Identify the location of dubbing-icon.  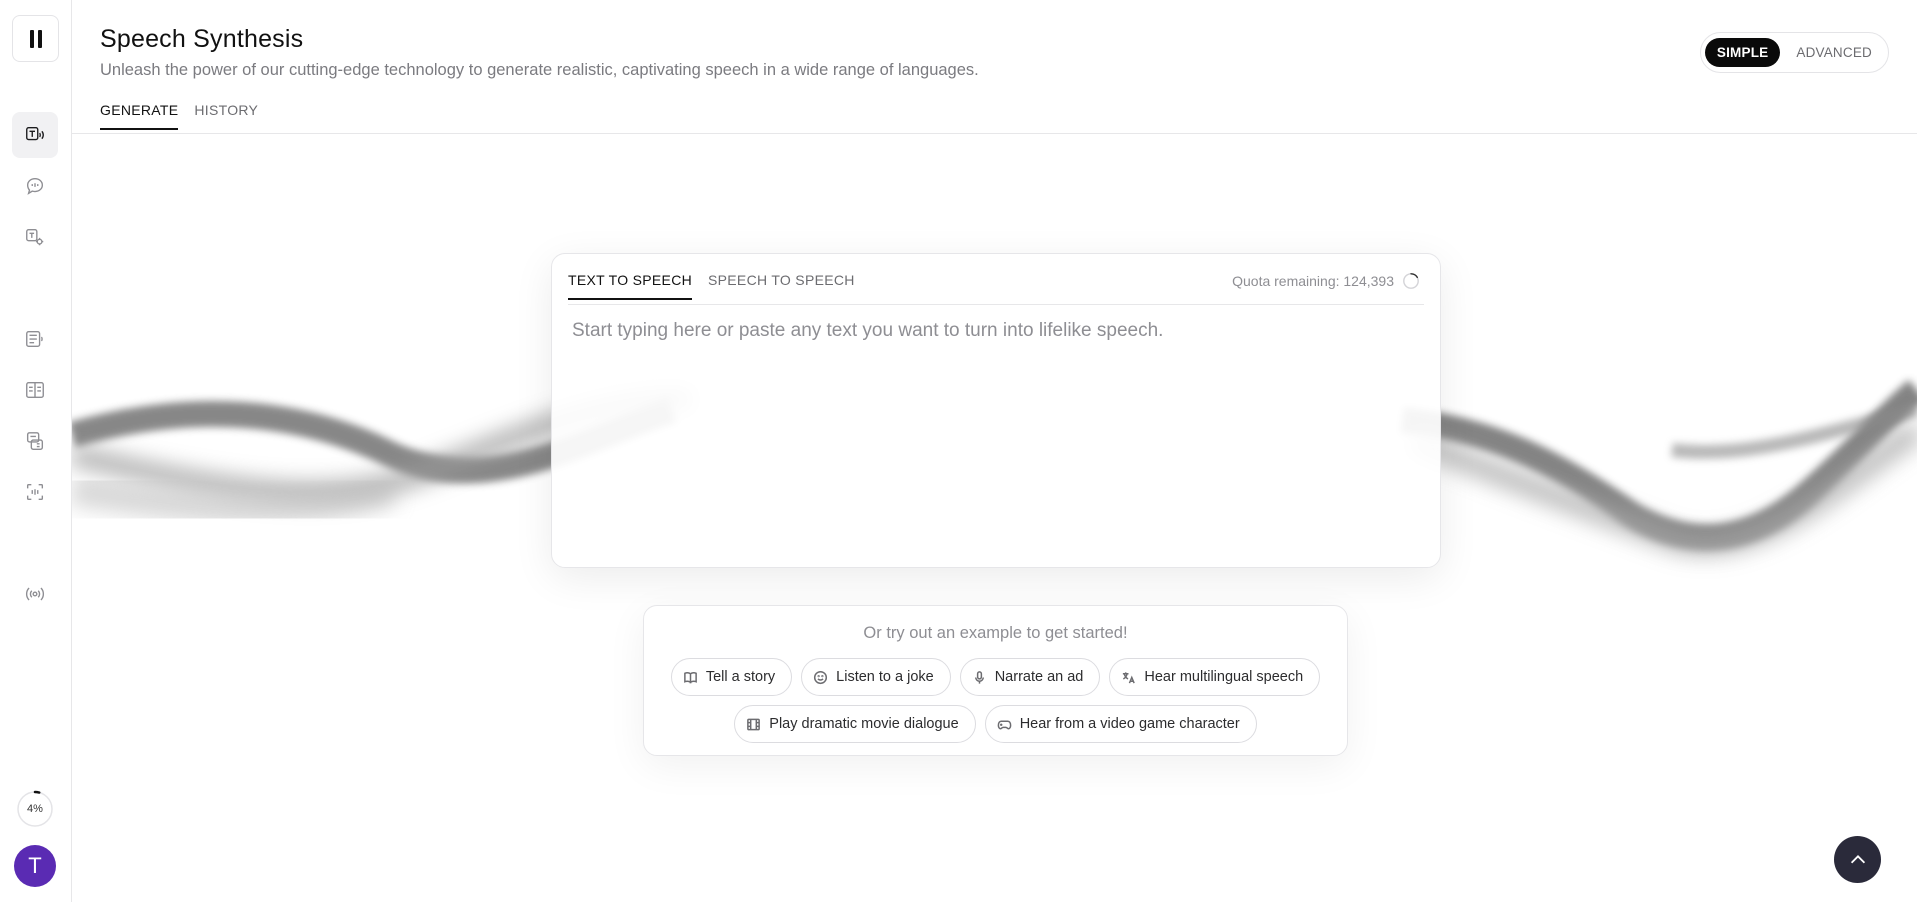
(35, 441).